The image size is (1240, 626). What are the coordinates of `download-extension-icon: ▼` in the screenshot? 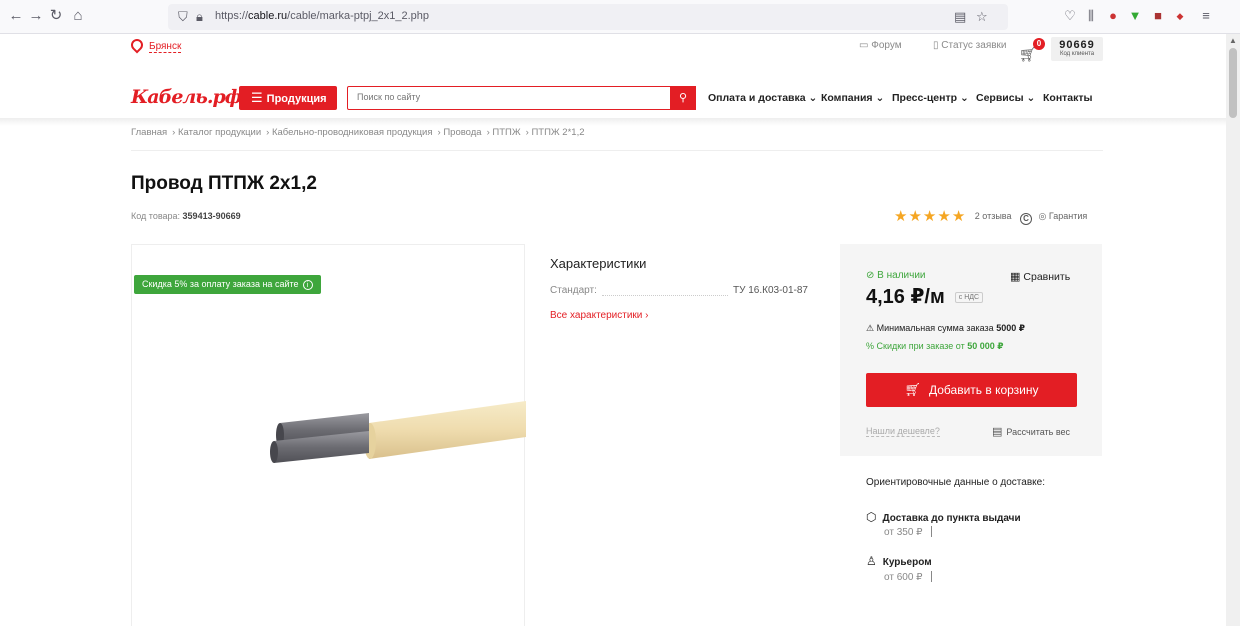 It's located at (1135, 16).